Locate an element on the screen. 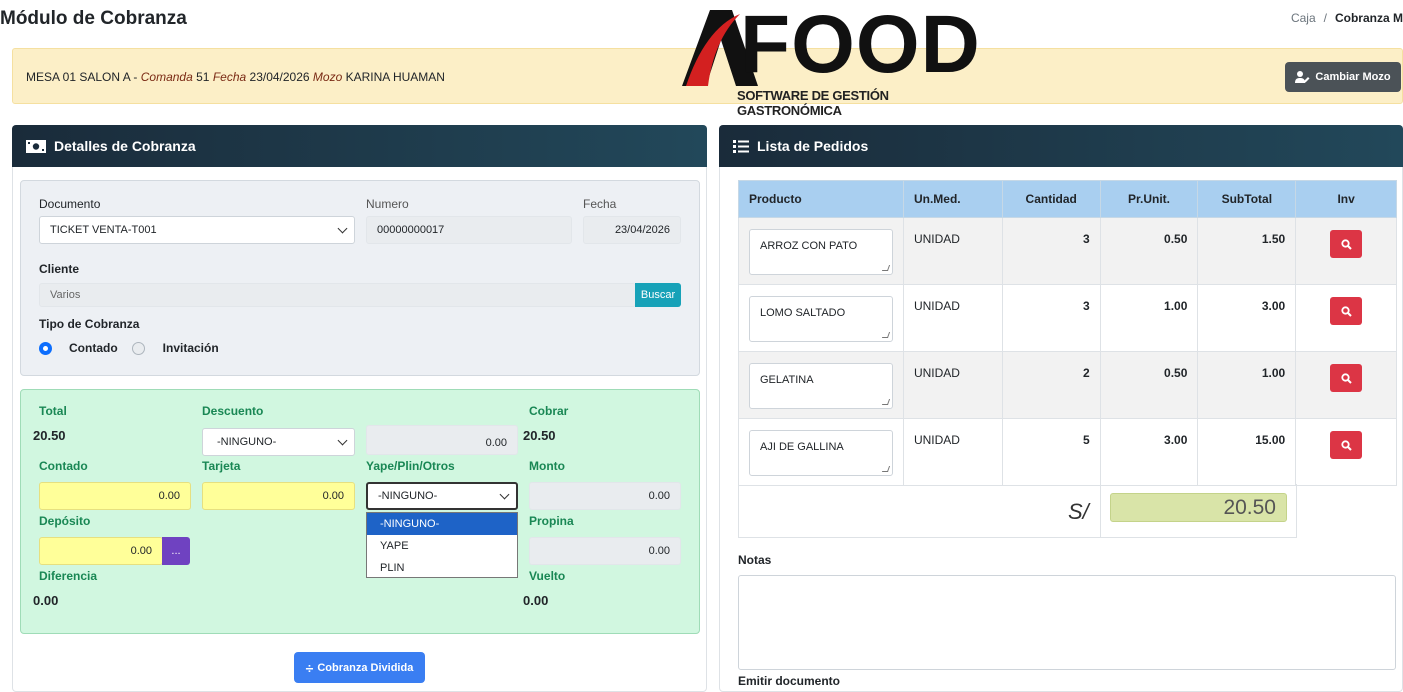 The width and height of the screenshot is (1403, 692). currency-symbol: S/ is located at coordinates (1078, 511).